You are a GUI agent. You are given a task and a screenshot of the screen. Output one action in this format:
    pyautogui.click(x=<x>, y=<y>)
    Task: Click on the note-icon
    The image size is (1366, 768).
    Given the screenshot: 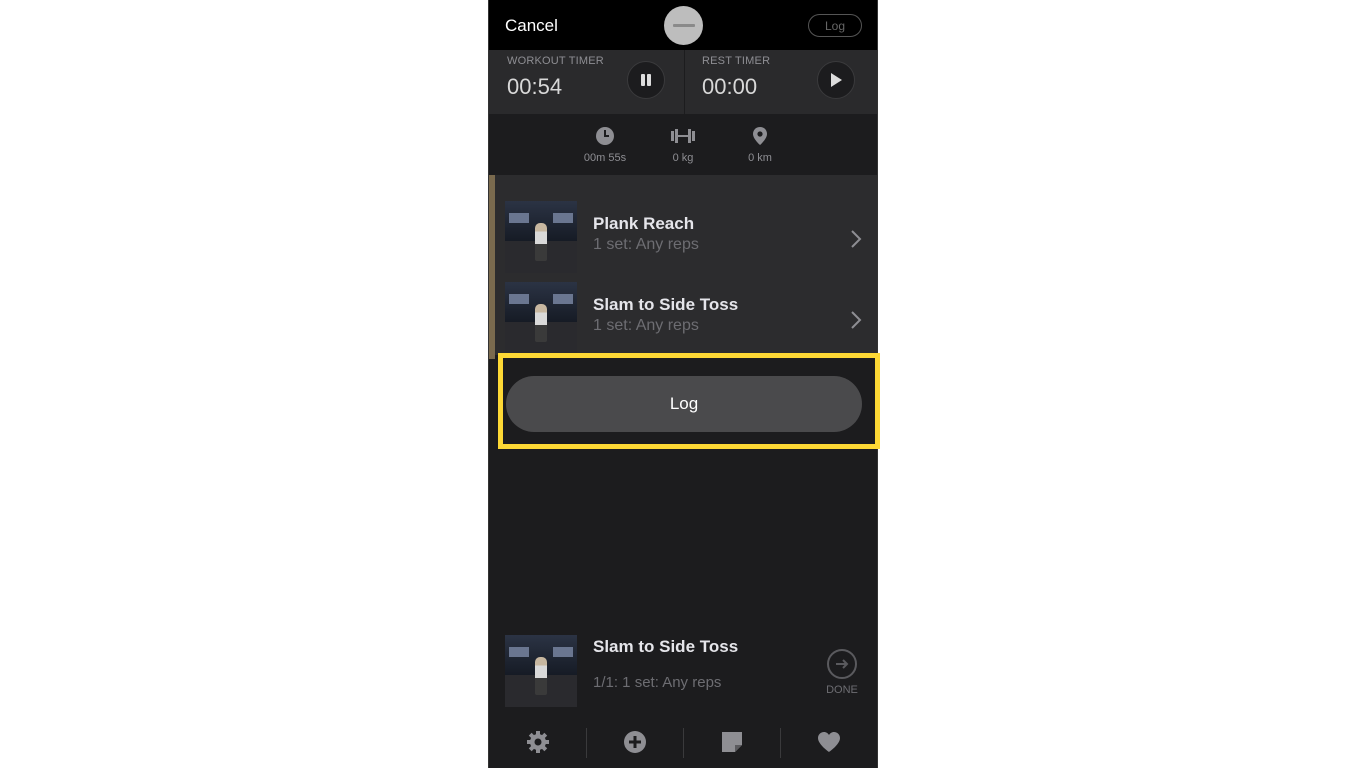 What is the action you would take?
    pyautogui.click(x=731, y=741)
    